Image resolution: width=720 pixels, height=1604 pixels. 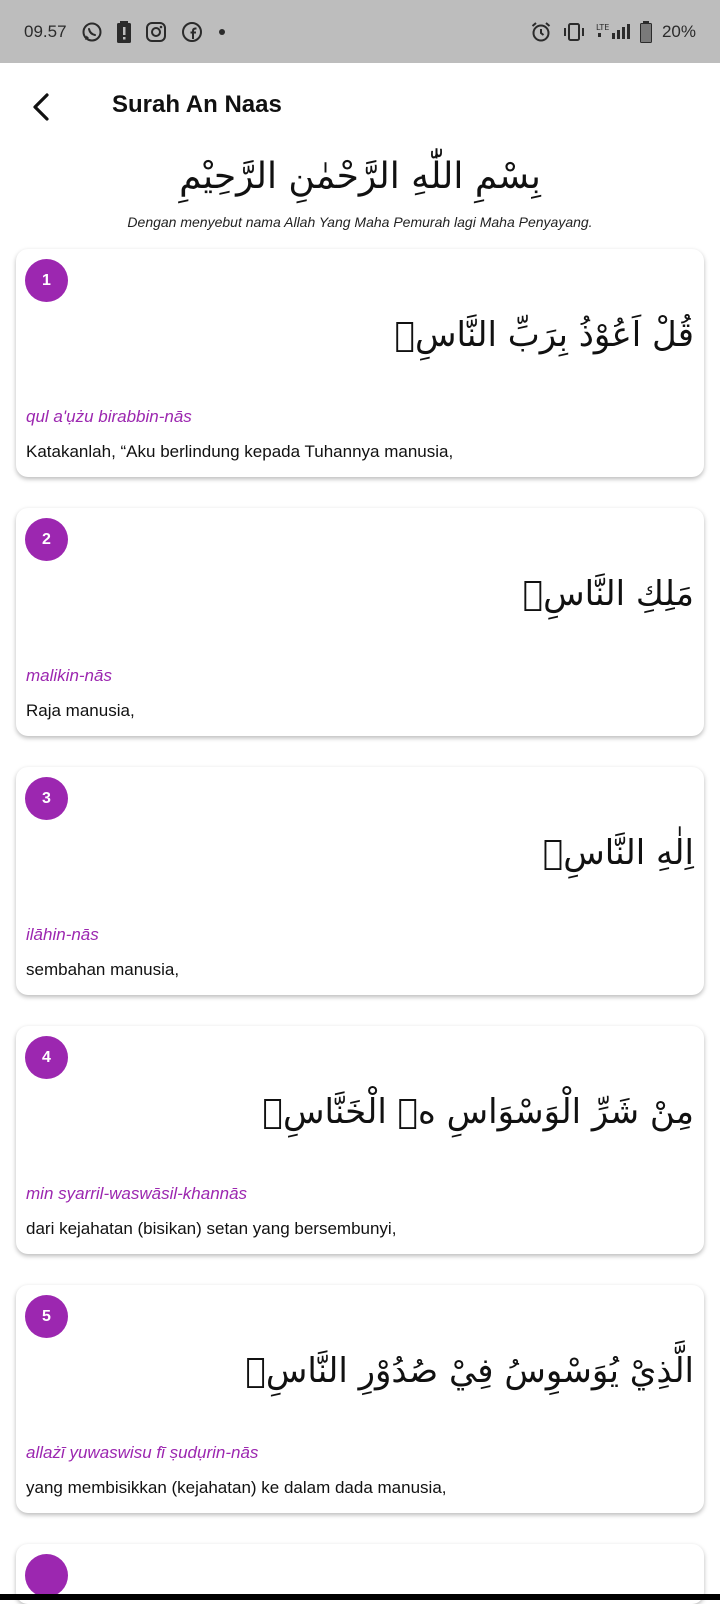 What do you see at coordinates (678, 31) in the screenshot?
I see `battery-percent: 20%` at bounding box center [678, 31].